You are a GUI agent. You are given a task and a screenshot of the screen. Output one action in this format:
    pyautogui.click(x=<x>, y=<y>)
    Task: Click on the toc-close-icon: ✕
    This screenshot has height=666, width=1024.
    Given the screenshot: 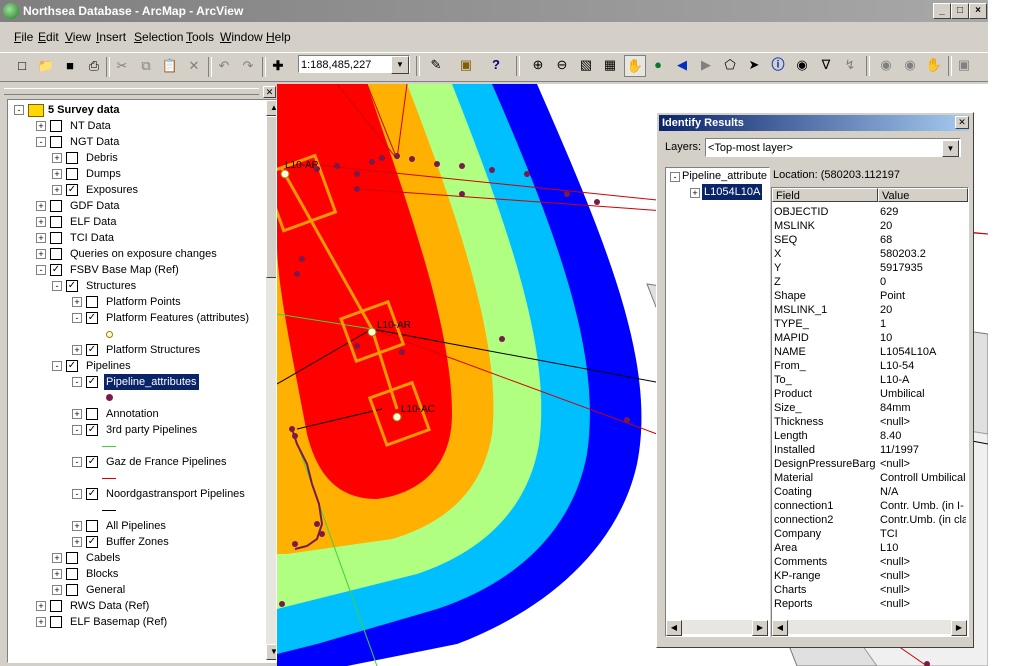 What is the action you would take?
    pyautogui.click(x=269, y=92)
    